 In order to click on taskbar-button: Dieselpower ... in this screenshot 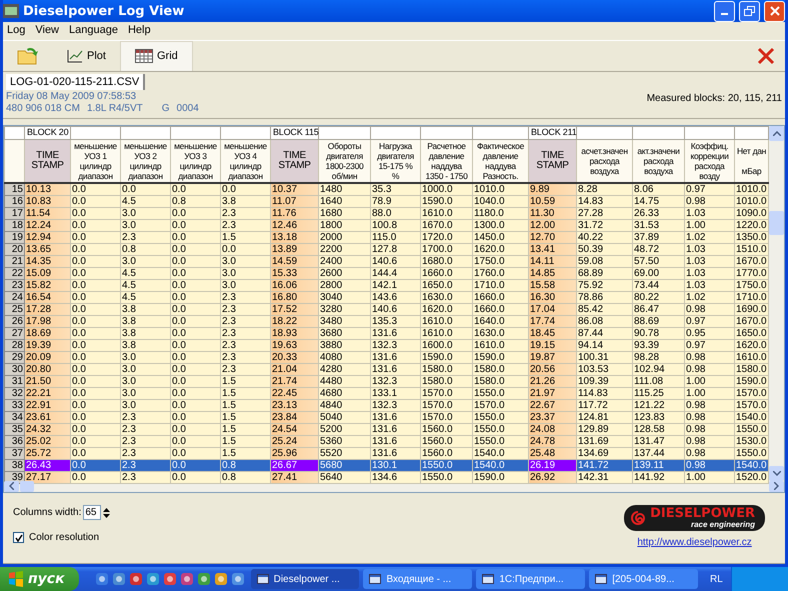, I will do `click(305, 579)`.